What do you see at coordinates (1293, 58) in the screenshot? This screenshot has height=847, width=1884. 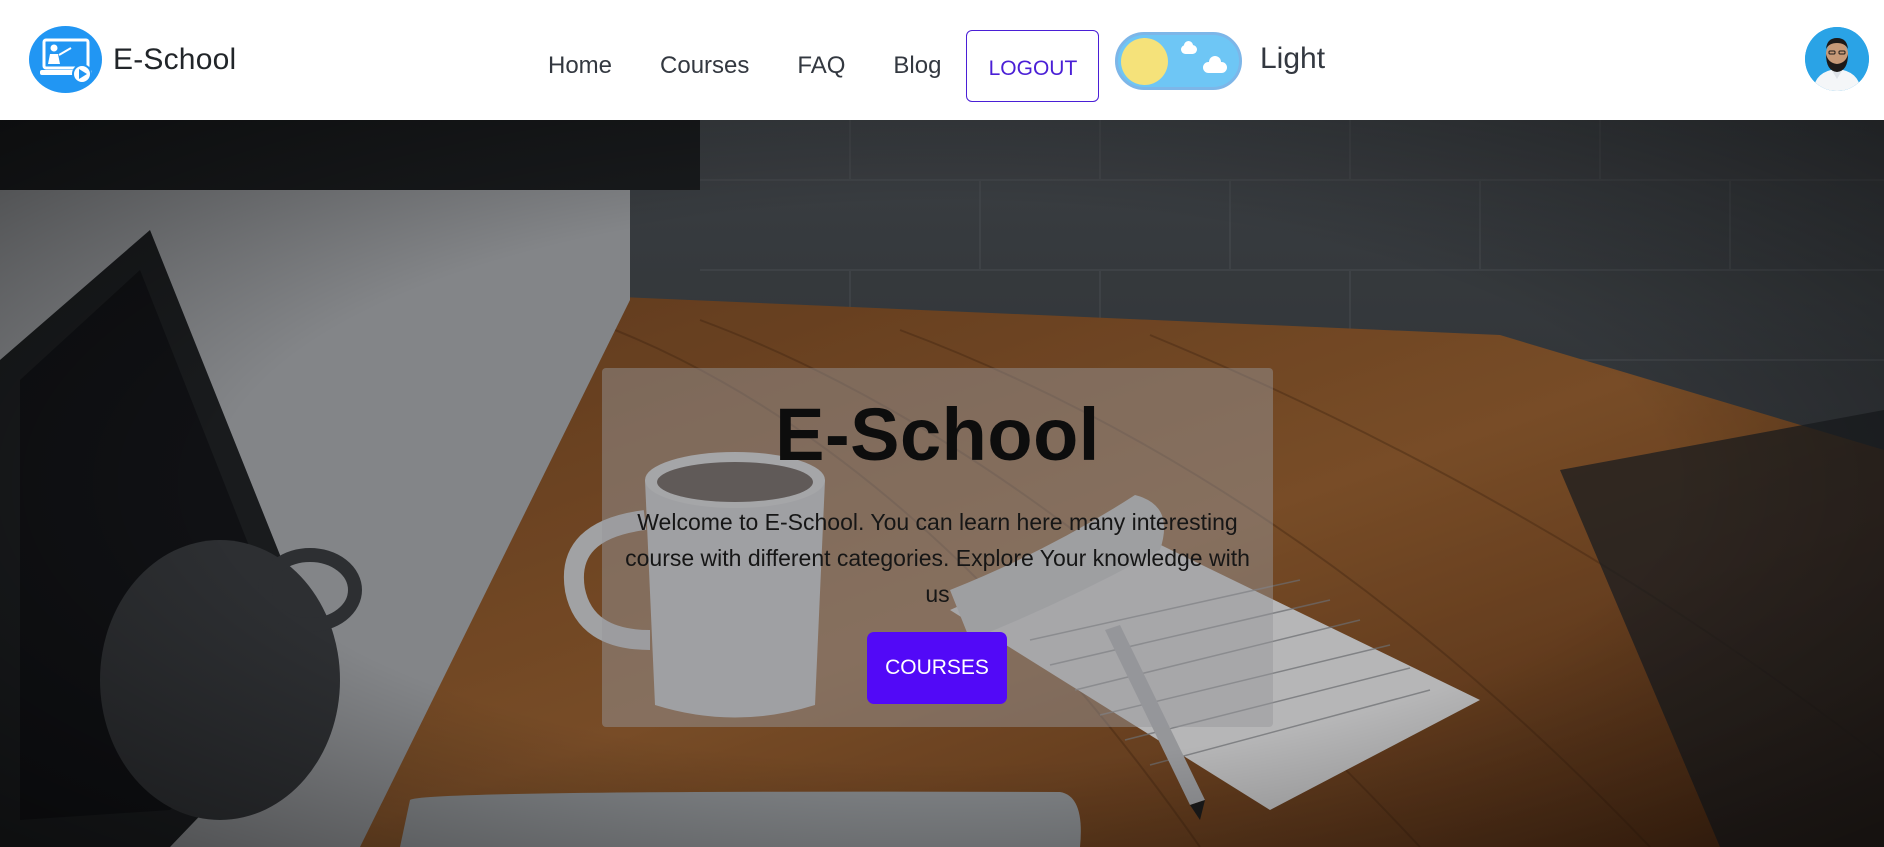 I see `theme-label: Light` at bounding box center [1293, 58].